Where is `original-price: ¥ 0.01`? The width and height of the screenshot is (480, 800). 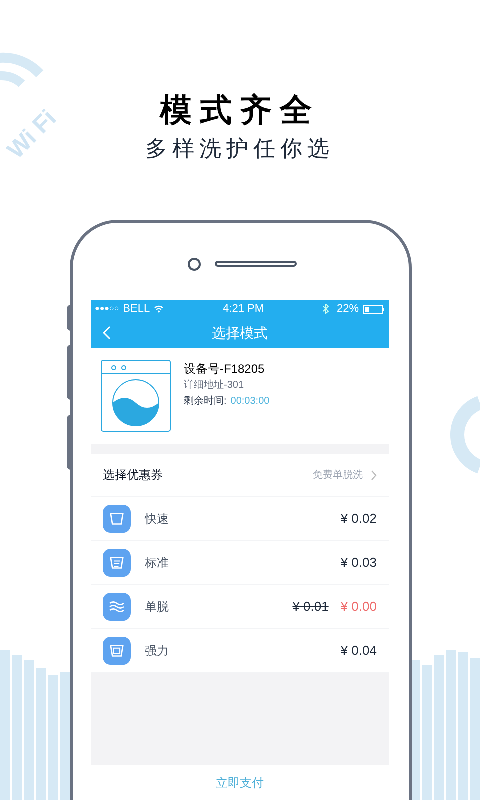
original-price: ¥ 0.01 is located at coordinates (310, 607).